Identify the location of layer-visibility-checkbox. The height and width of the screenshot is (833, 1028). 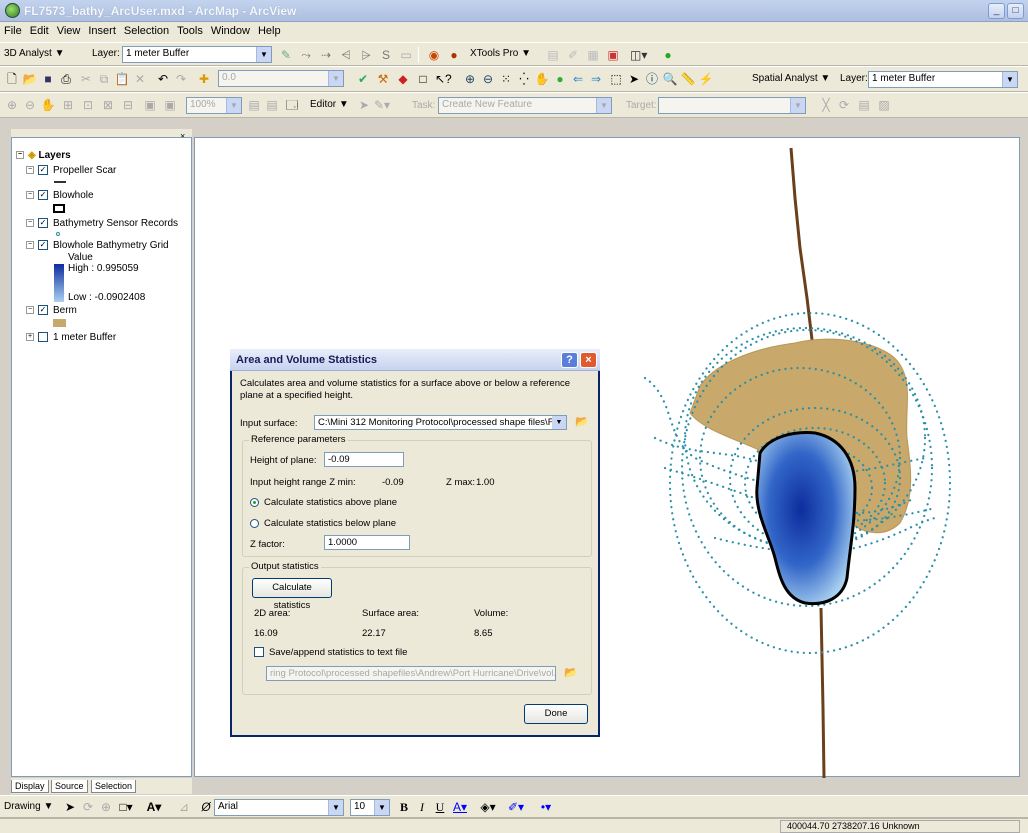
(43, 337).